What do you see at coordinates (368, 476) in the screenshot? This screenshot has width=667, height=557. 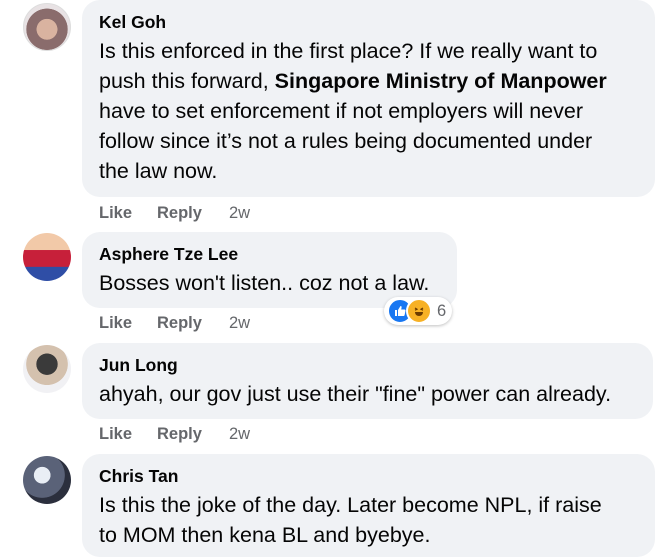 I see `comment-author: Chris Tan` at bounding box center [368, 476].